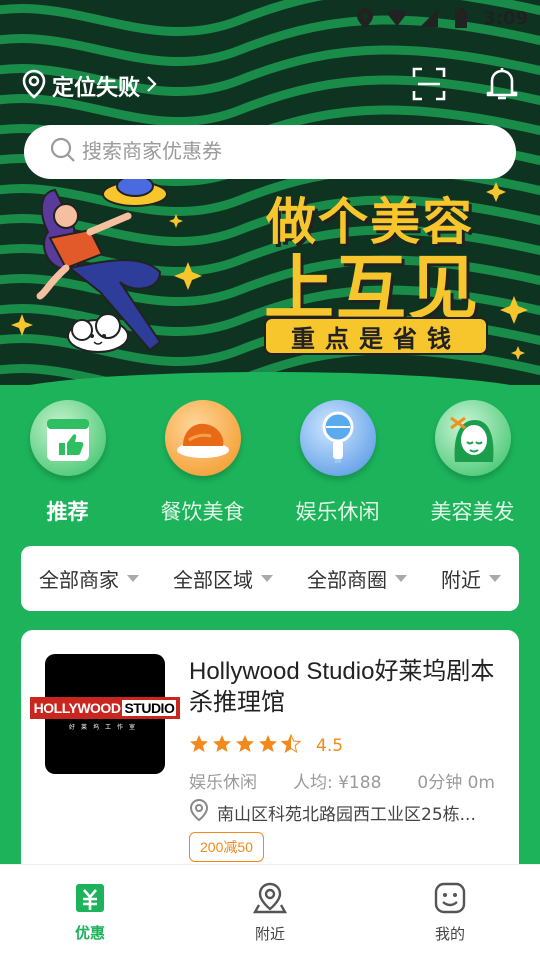 The width and height of the screenshot is (540, 960). I want to click on filter-merchant: 全部商家, so click(89, 578).